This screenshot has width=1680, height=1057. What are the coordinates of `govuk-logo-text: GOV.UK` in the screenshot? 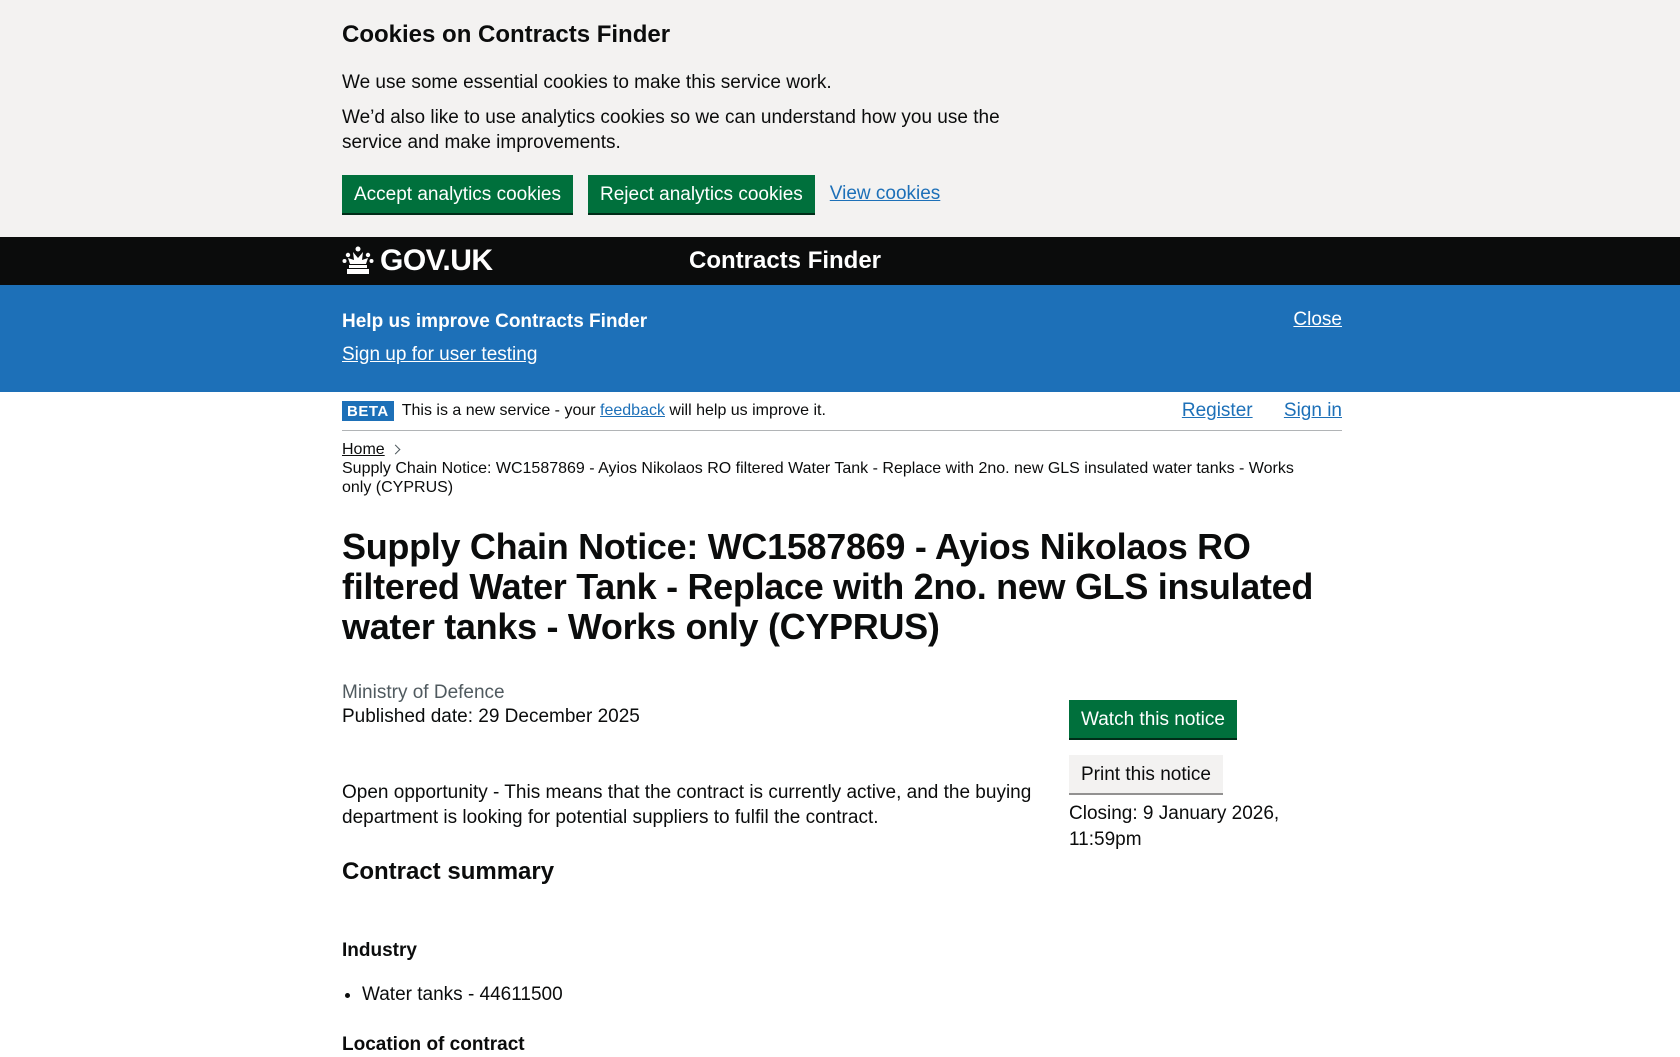 It's located at (436, 260).